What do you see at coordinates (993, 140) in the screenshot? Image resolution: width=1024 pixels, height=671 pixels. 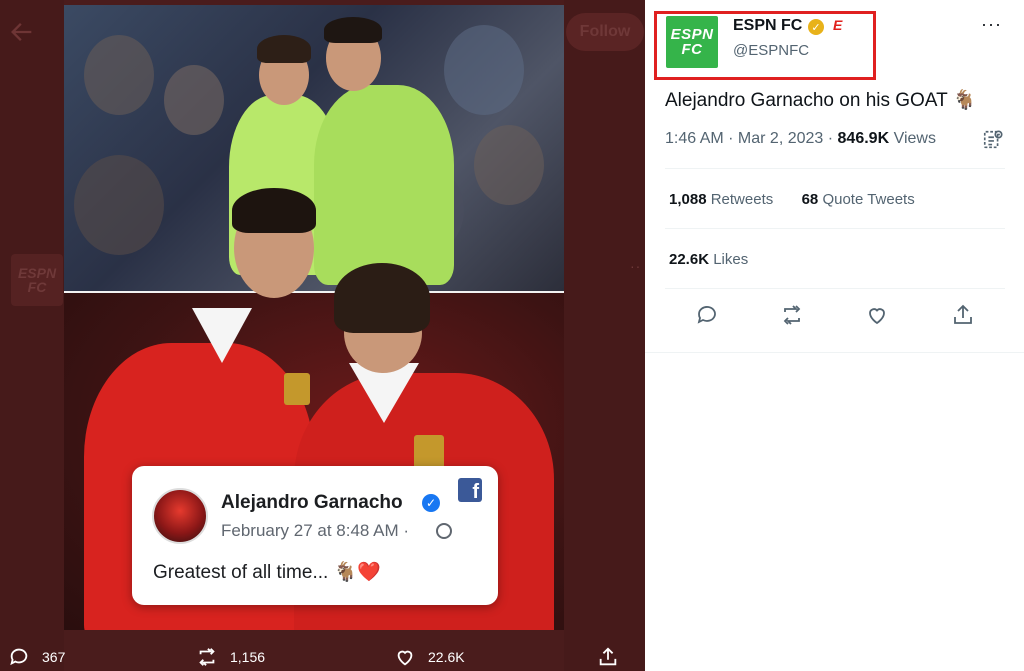 I see `analytics-icon` at bounding box center [993, 140].